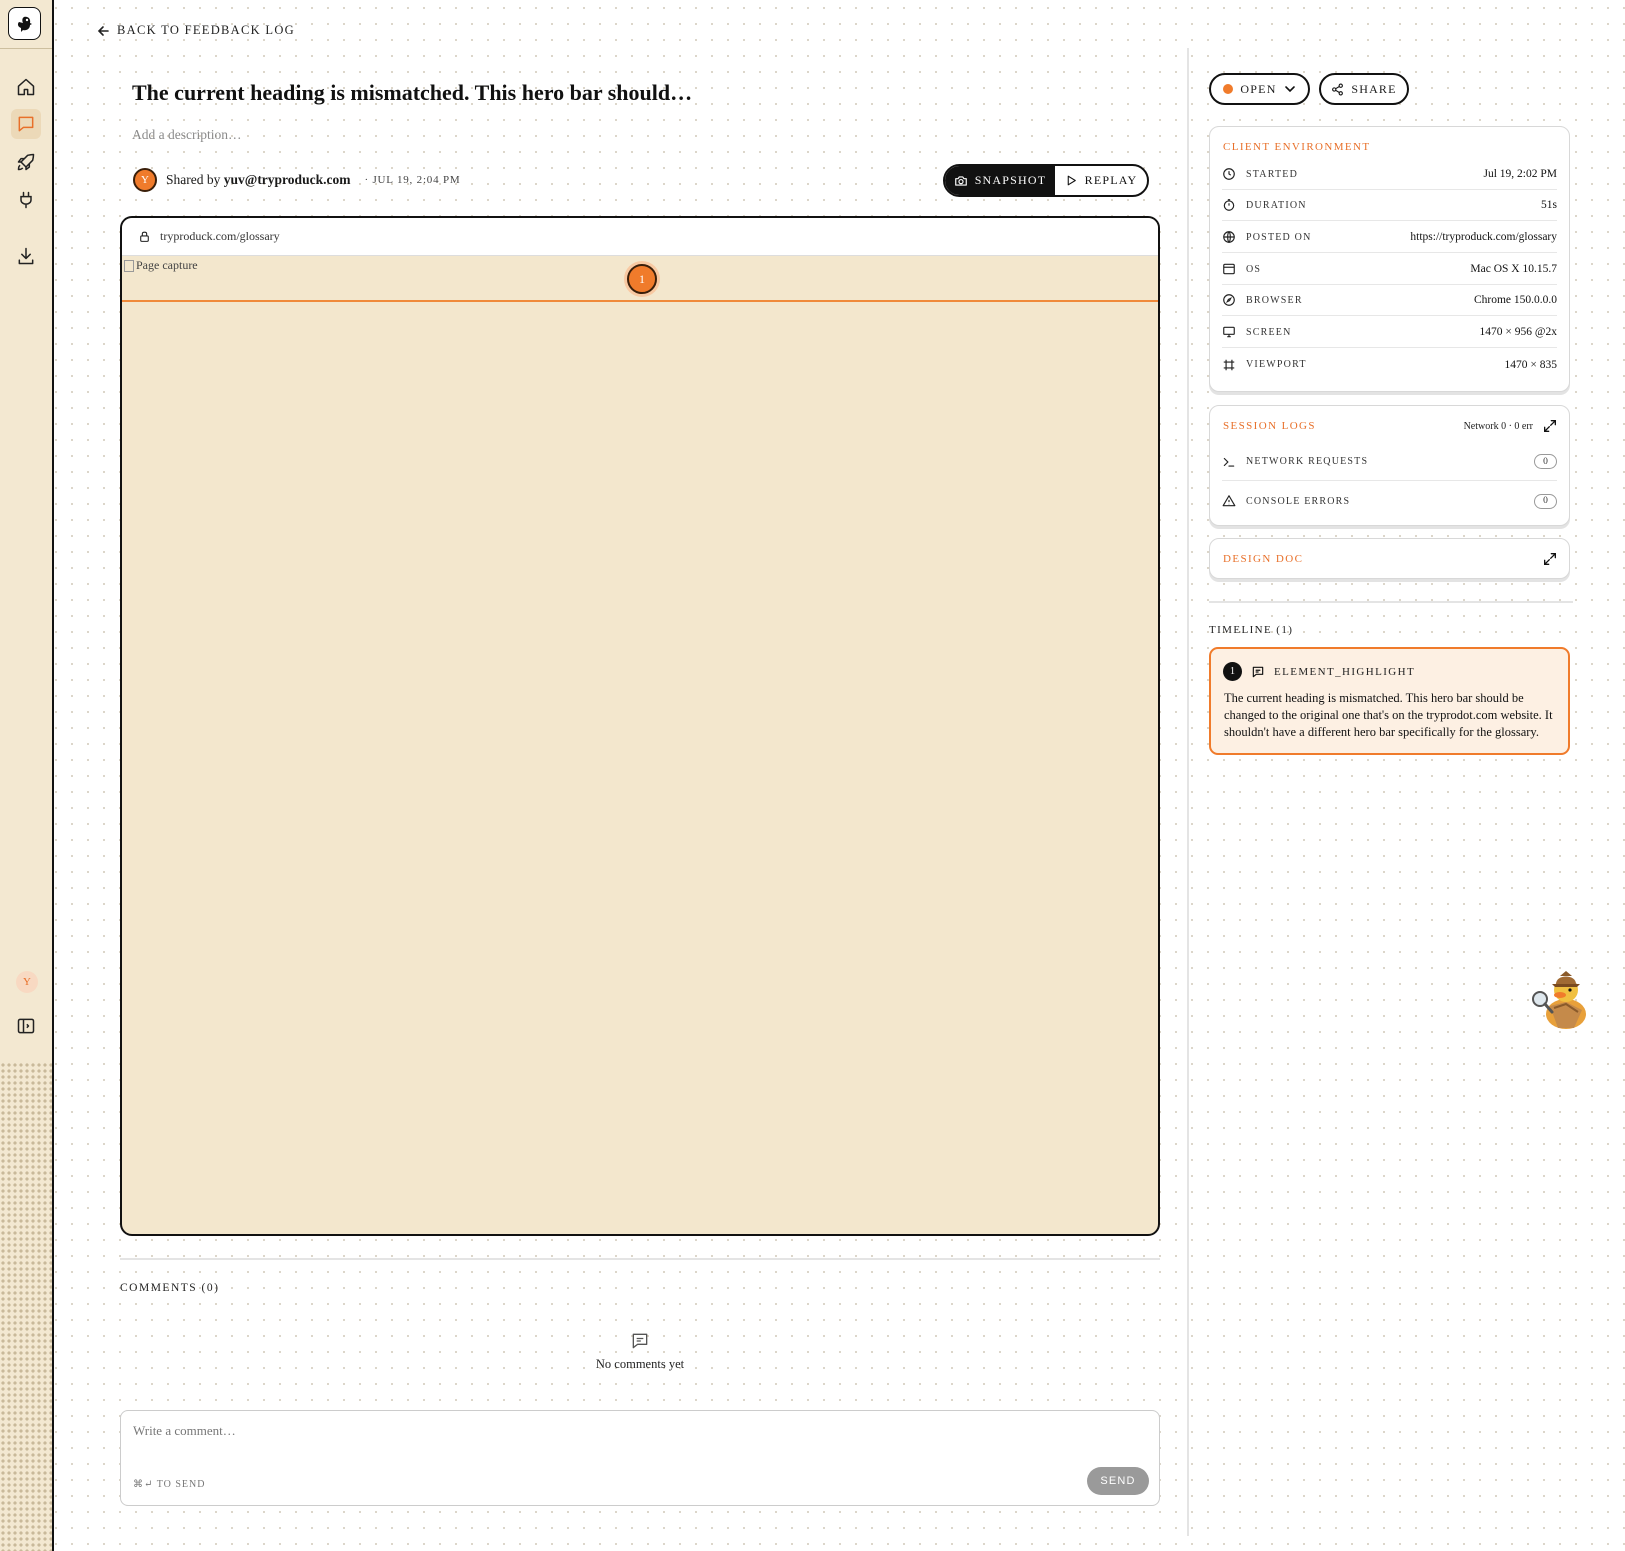 The width and height of the screenshot is (1625, 1551). I want to click on window-icon, so click(1229, 269).